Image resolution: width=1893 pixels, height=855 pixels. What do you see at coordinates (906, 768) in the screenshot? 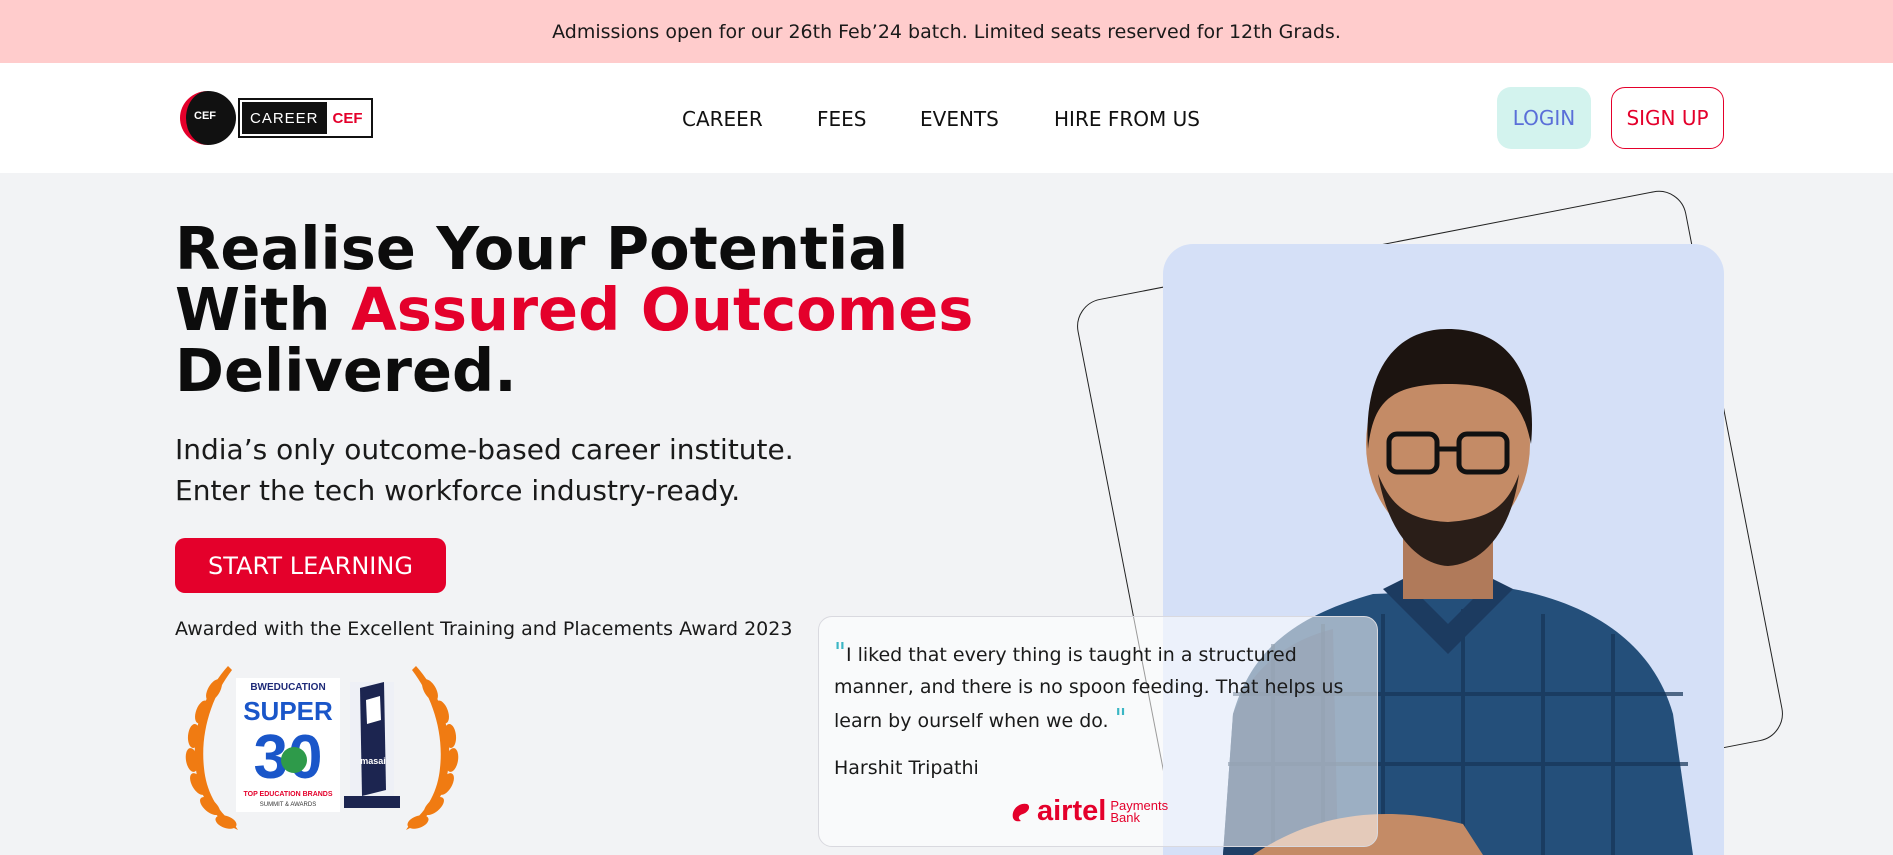
I see `testimonial-name: Harshit Tripathi` at bounding box center [906, 768].